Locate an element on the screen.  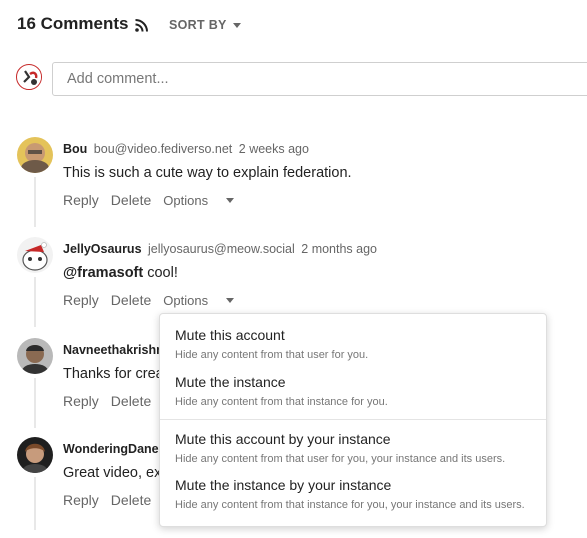
comment-header: WonderingDane is located at coordinates (111, 449).